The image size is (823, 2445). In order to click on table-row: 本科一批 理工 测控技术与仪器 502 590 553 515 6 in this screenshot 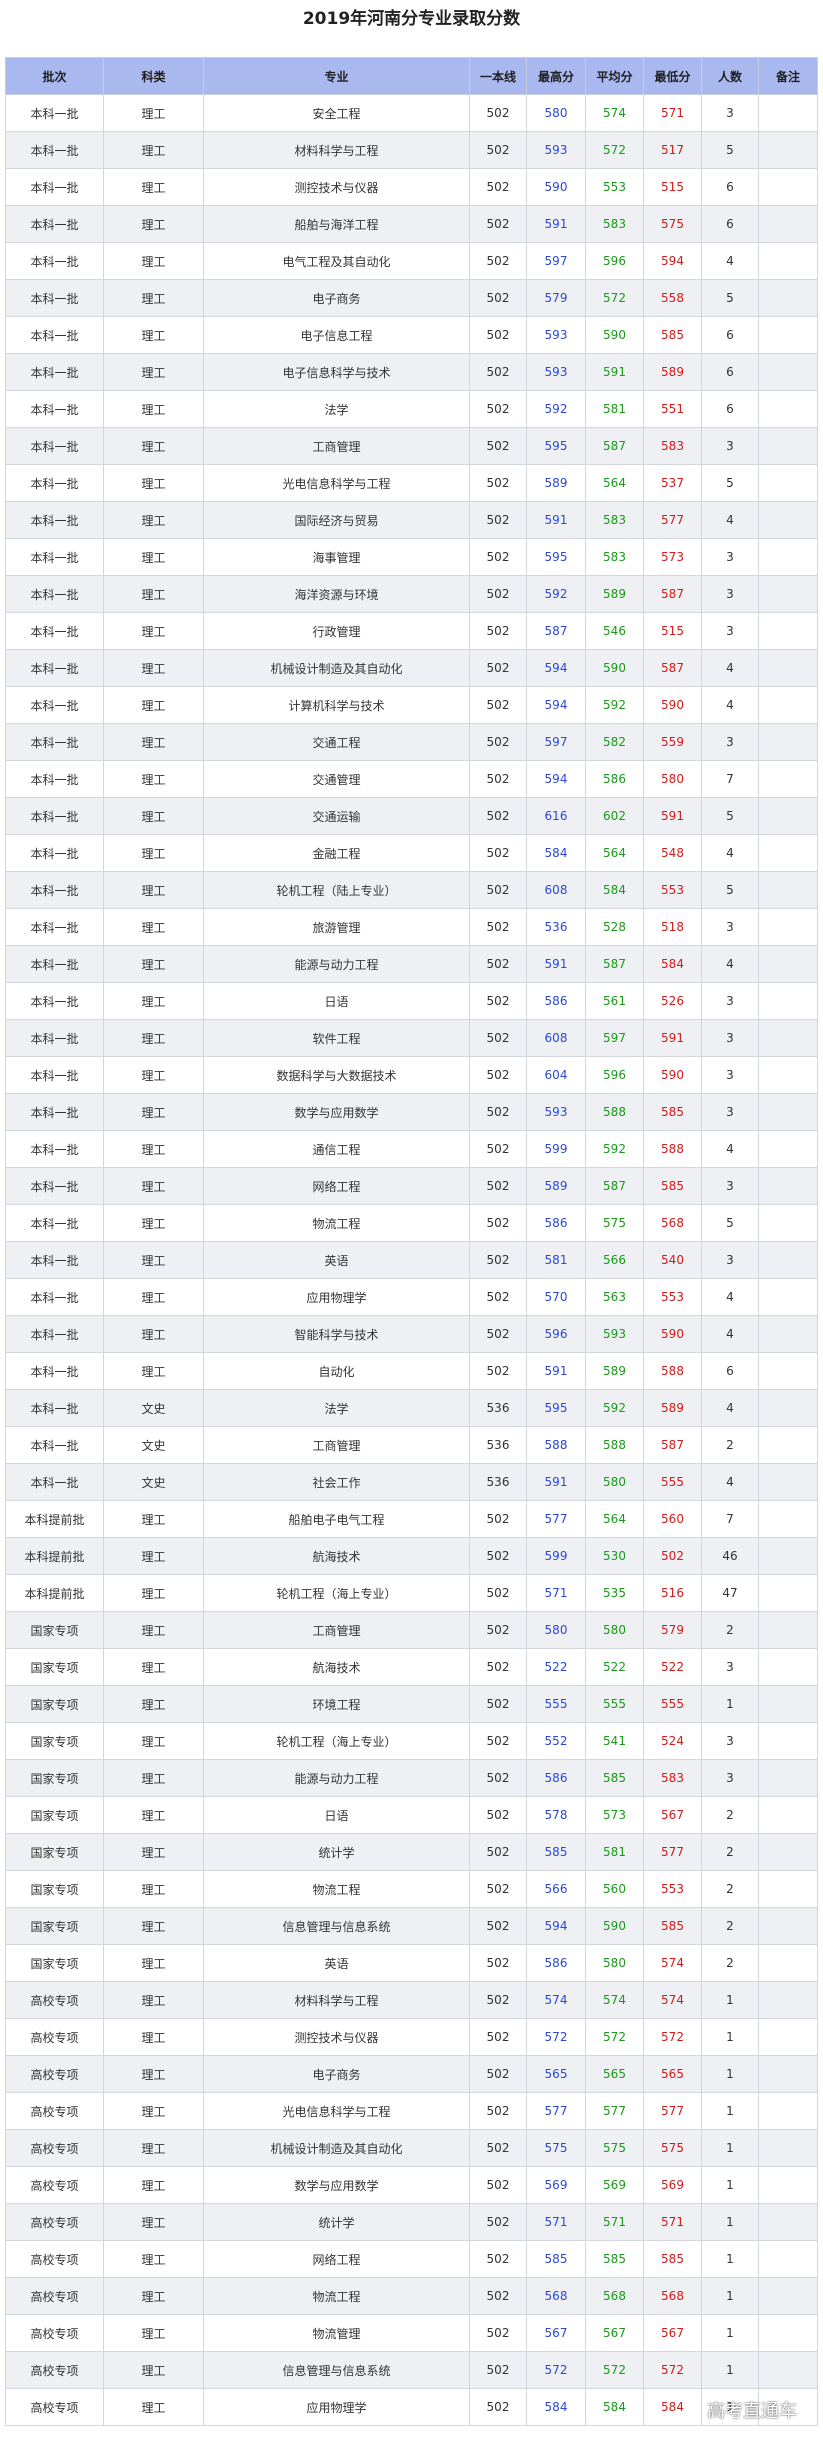, I will do `click(411, 187)`.